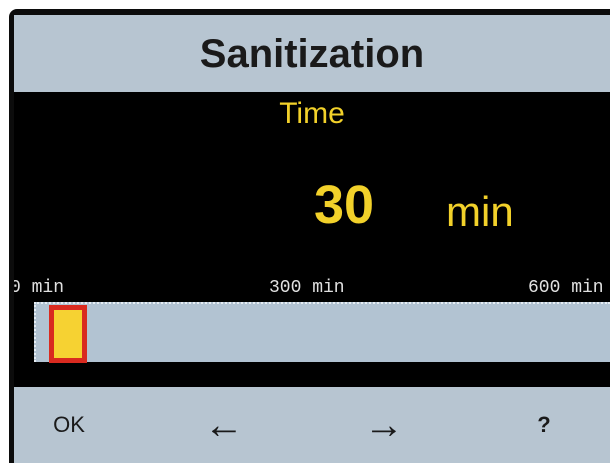 This screenshot has height=463, width=610. What do you see at coordinates (307, 288) in the screenshot?
I see `slider-tick-mid: 300 min` at bounding box center [307, 288].